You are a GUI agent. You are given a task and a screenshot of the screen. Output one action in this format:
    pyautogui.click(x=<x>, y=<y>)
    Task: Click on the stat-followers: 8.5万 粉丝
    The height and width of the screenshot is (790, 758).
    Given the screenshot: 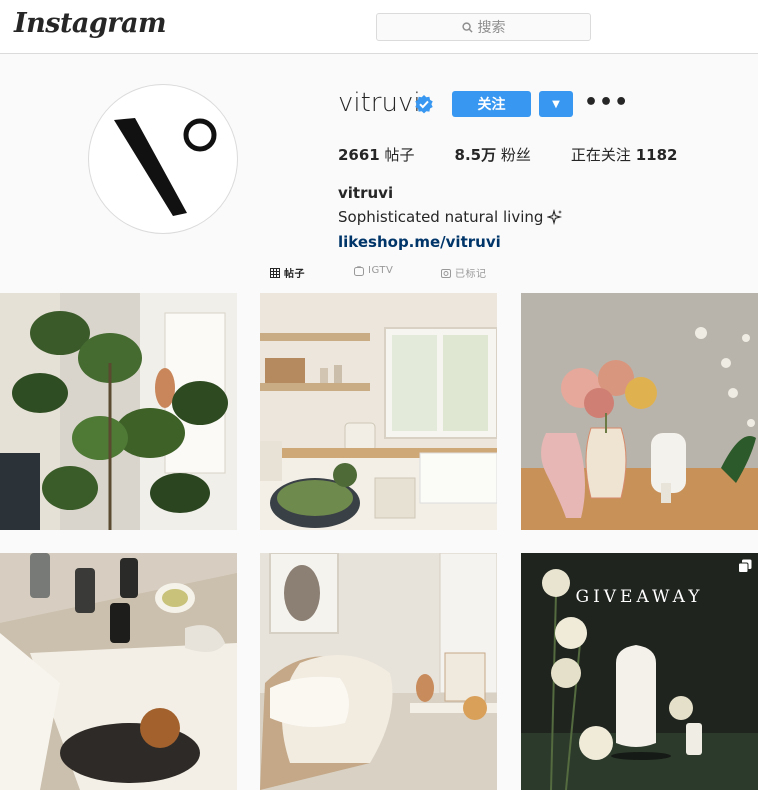 What is the action you would take?
    pyautogui.click(x=493, y=154)
    